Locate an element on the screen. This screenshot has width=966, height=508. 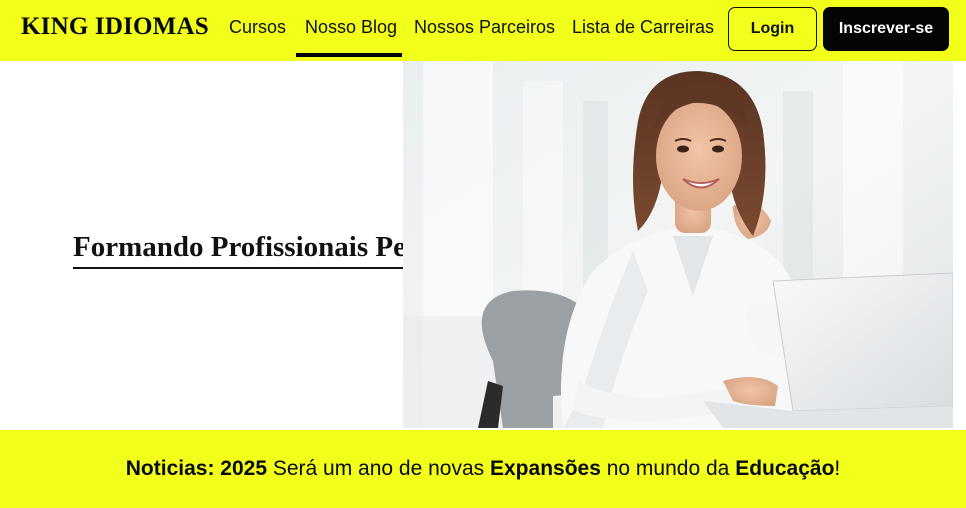
nav-link-nossos-parceiros: Nossos Parceiros is located at coordinates (484, 27).